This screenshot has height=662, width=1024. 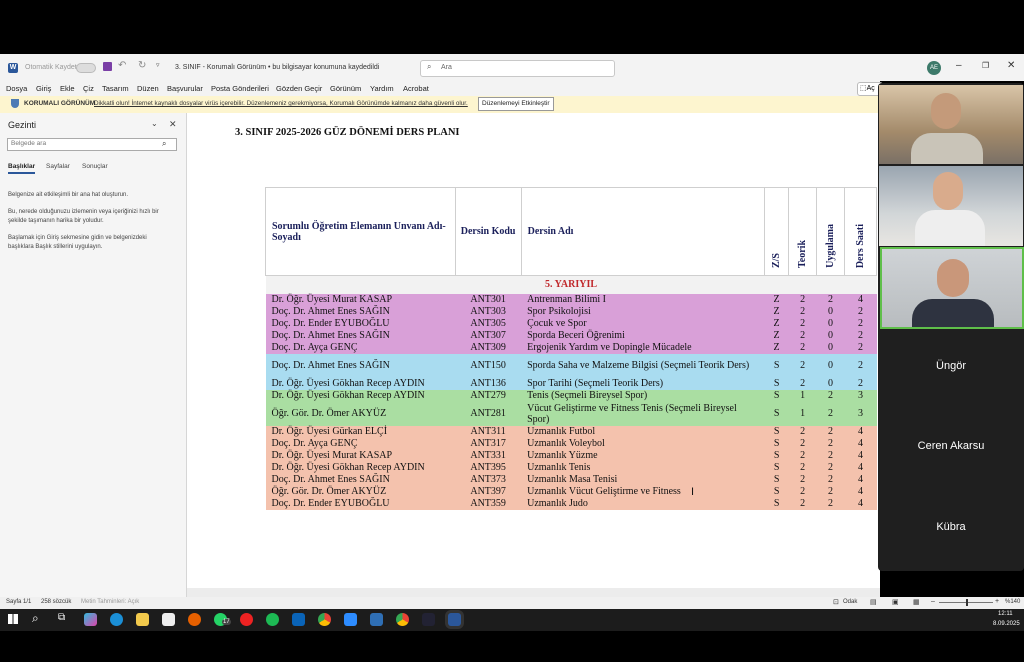 What do you see at coordinates (18, 602) in the screenshot?
I see `page-count: Sayfa 1/1` at bounding box center [18, 602].